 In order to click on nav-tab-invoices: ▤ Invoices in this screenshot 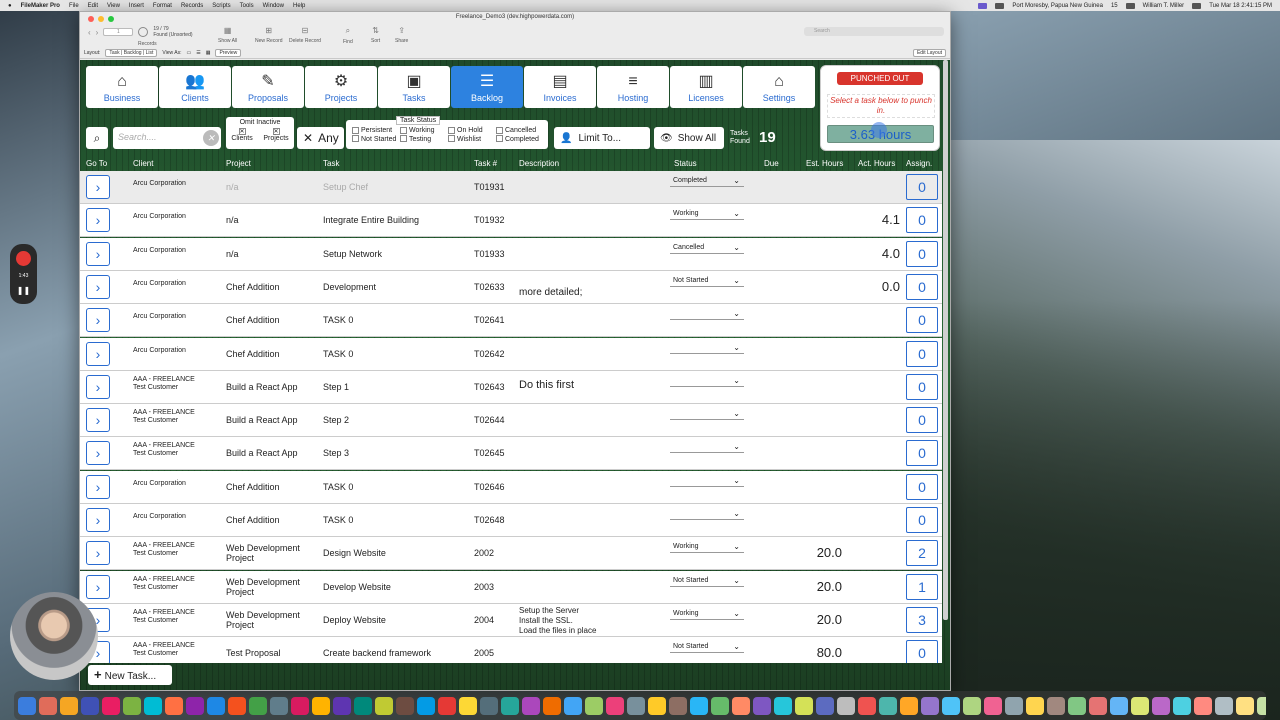, I will do `click(560, 87)`.